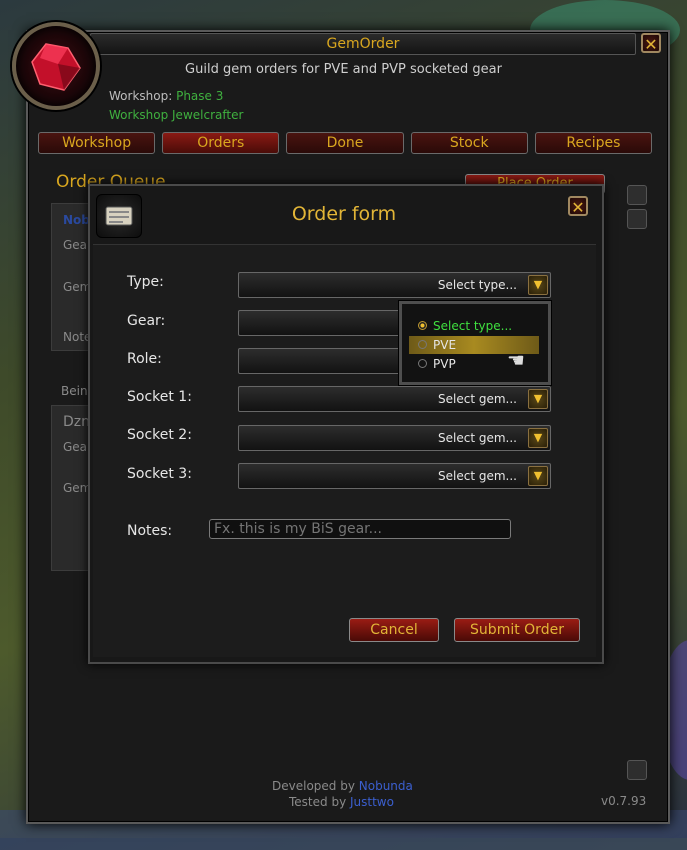 Image resolution: width=687 pixels, height=850 pixels. I want to click on notes-label: Notes:, so click(150, 531).